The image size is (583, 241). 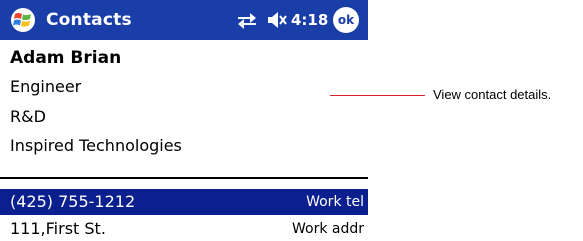 What do you see at coordinates (184, 20) in the screenshot?
I see `title-bar: Contacts 4:18 ok` at bounding box center [184, 20].